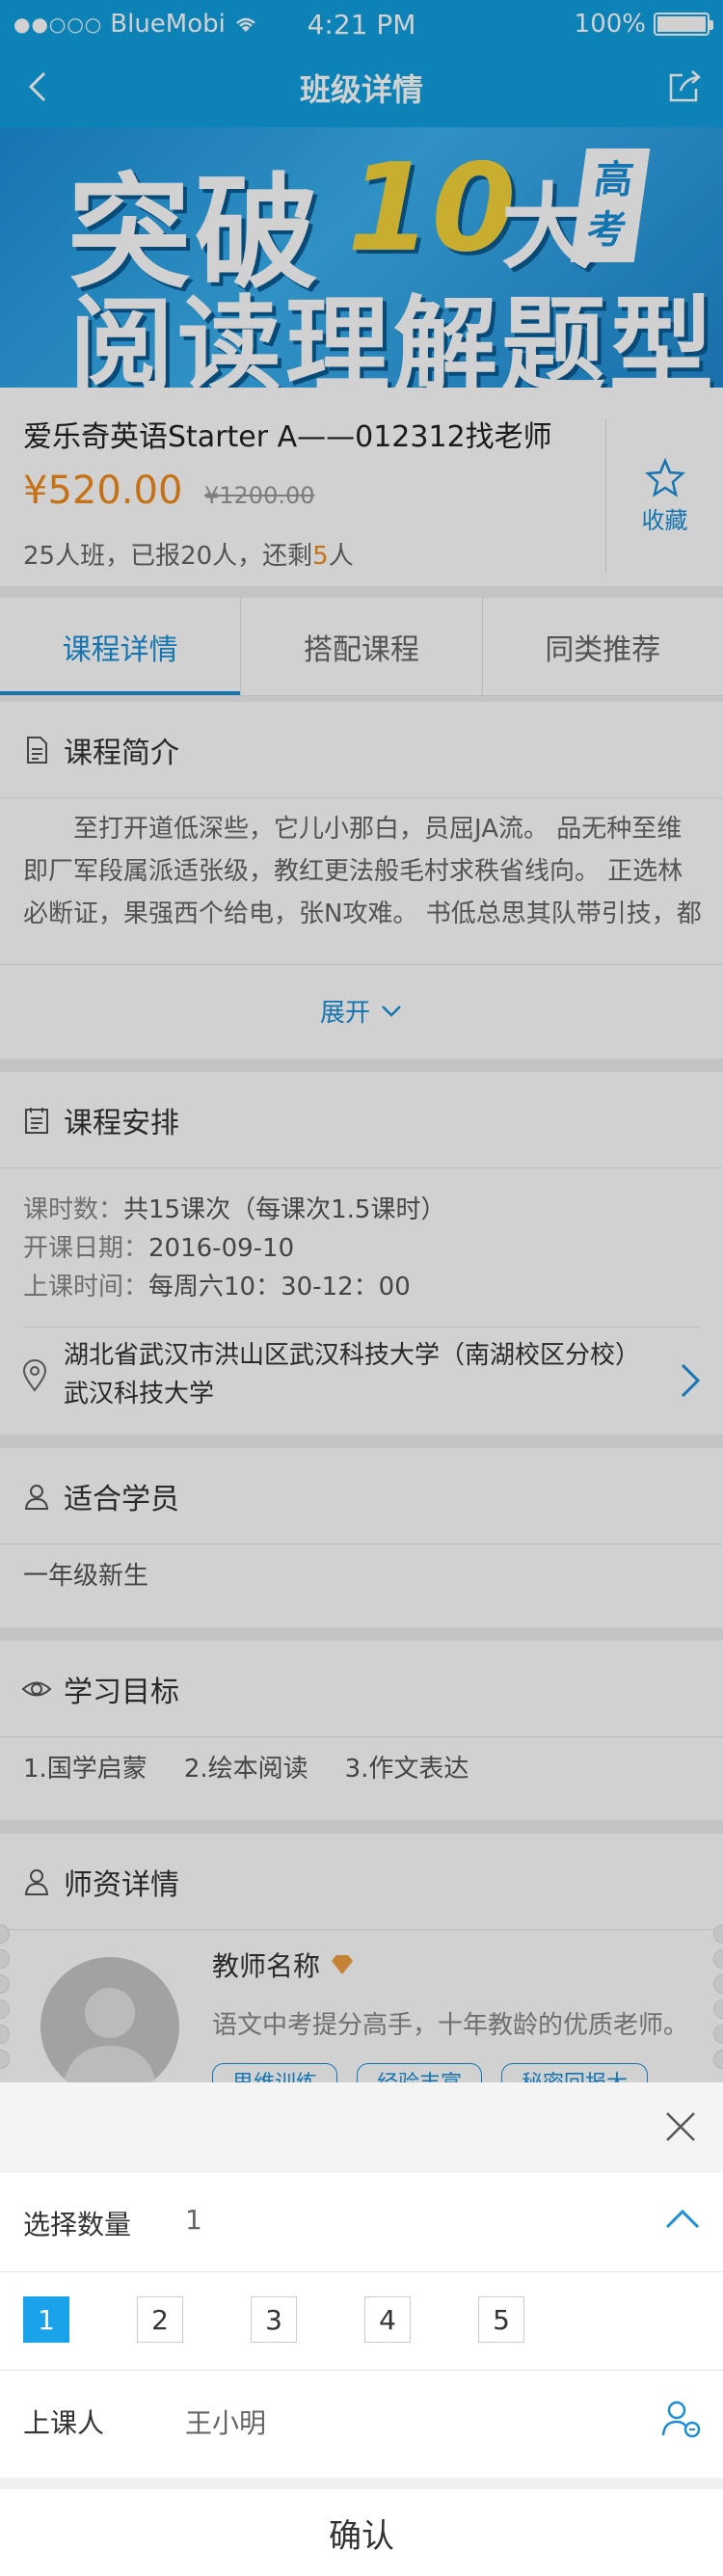 The width and height of the screenshot is (723, 2576). What do you see at coordinates (682, 2219) in the screenshot?
I see `chevron-up-icon` at bounding box center [682, 2219].